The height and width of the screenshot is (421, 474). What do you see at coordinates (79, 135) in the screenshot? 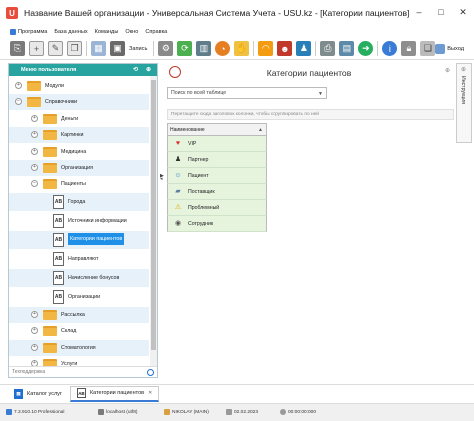
I see `sidebar-item: + Картинки` at bounding box center [79, 135].